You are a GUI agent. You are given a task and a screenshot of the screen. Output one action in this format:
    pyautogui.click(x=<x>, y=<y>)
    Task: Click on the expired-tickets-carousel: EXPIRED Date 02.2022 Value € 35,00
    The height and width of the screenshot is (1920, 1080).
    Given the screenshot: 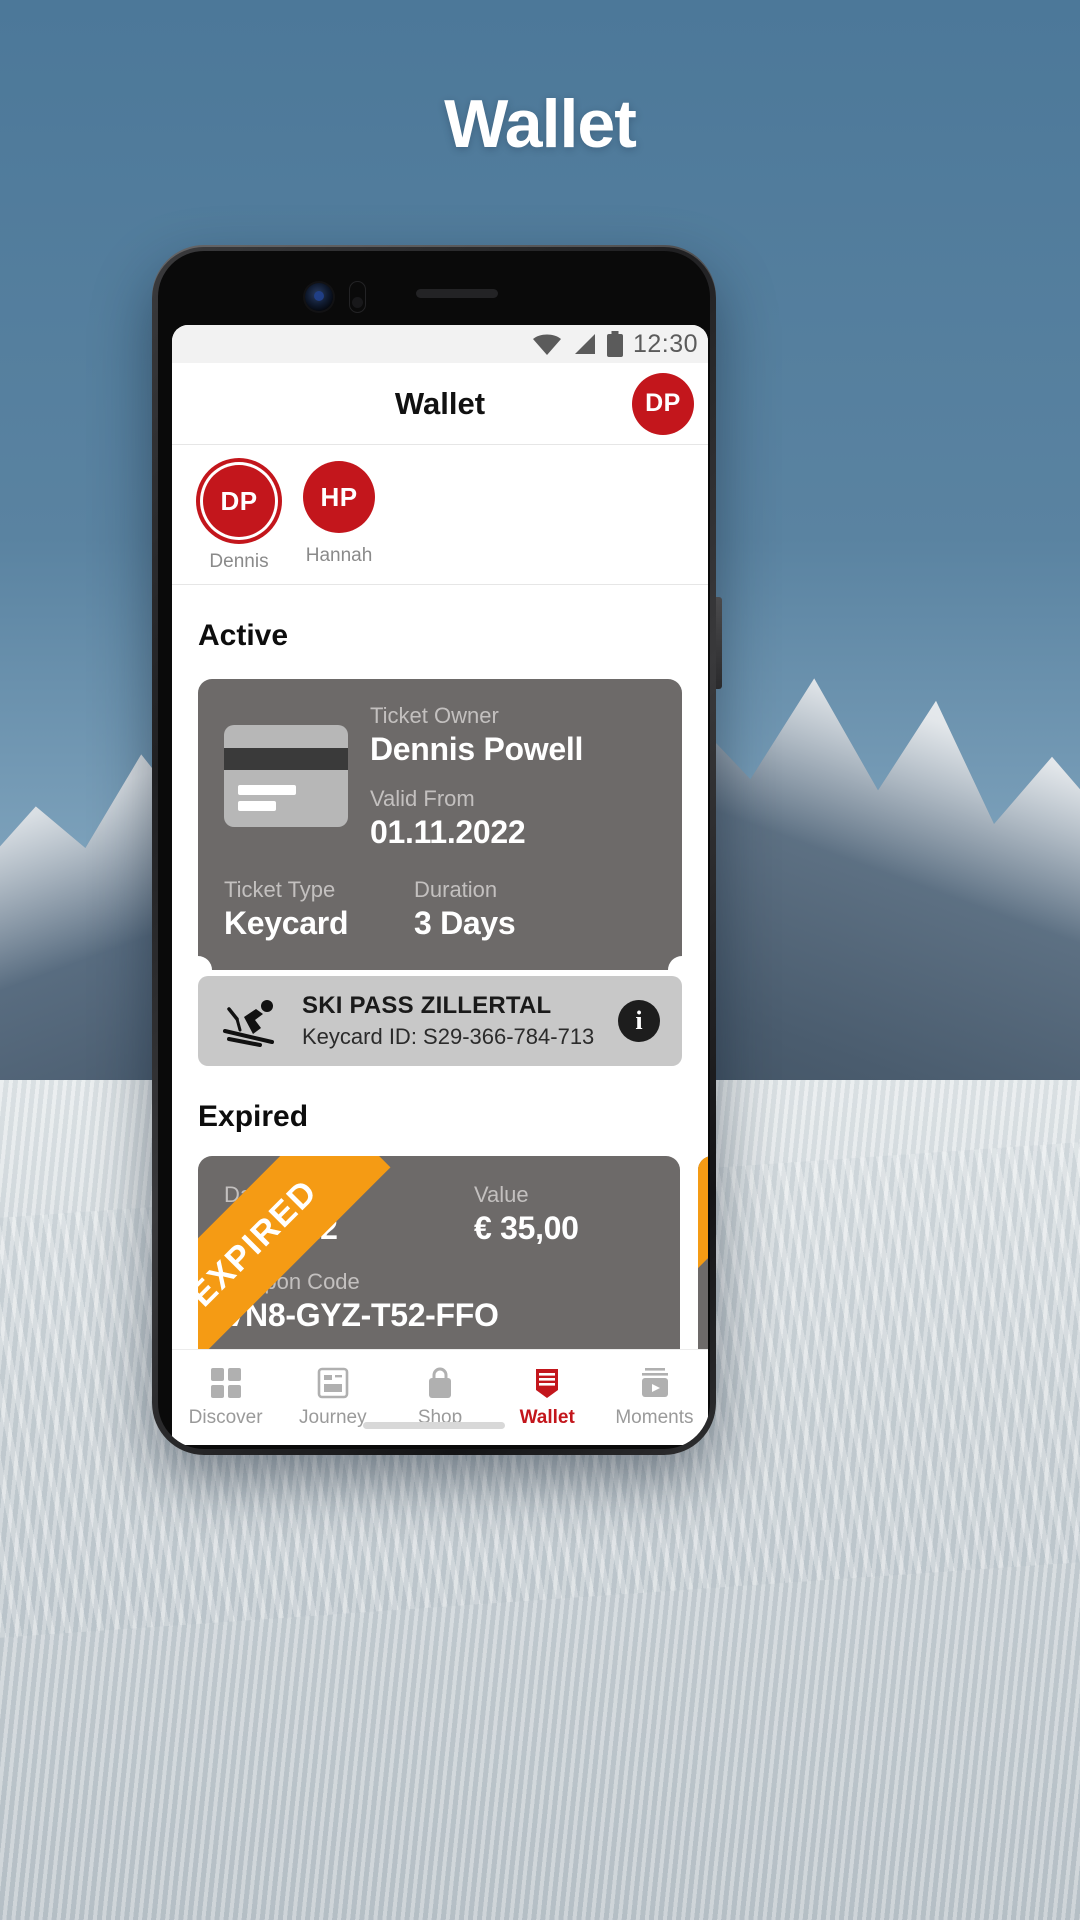 What is the action you would take?
    pyautogui.click(x=440, y=1241)
    